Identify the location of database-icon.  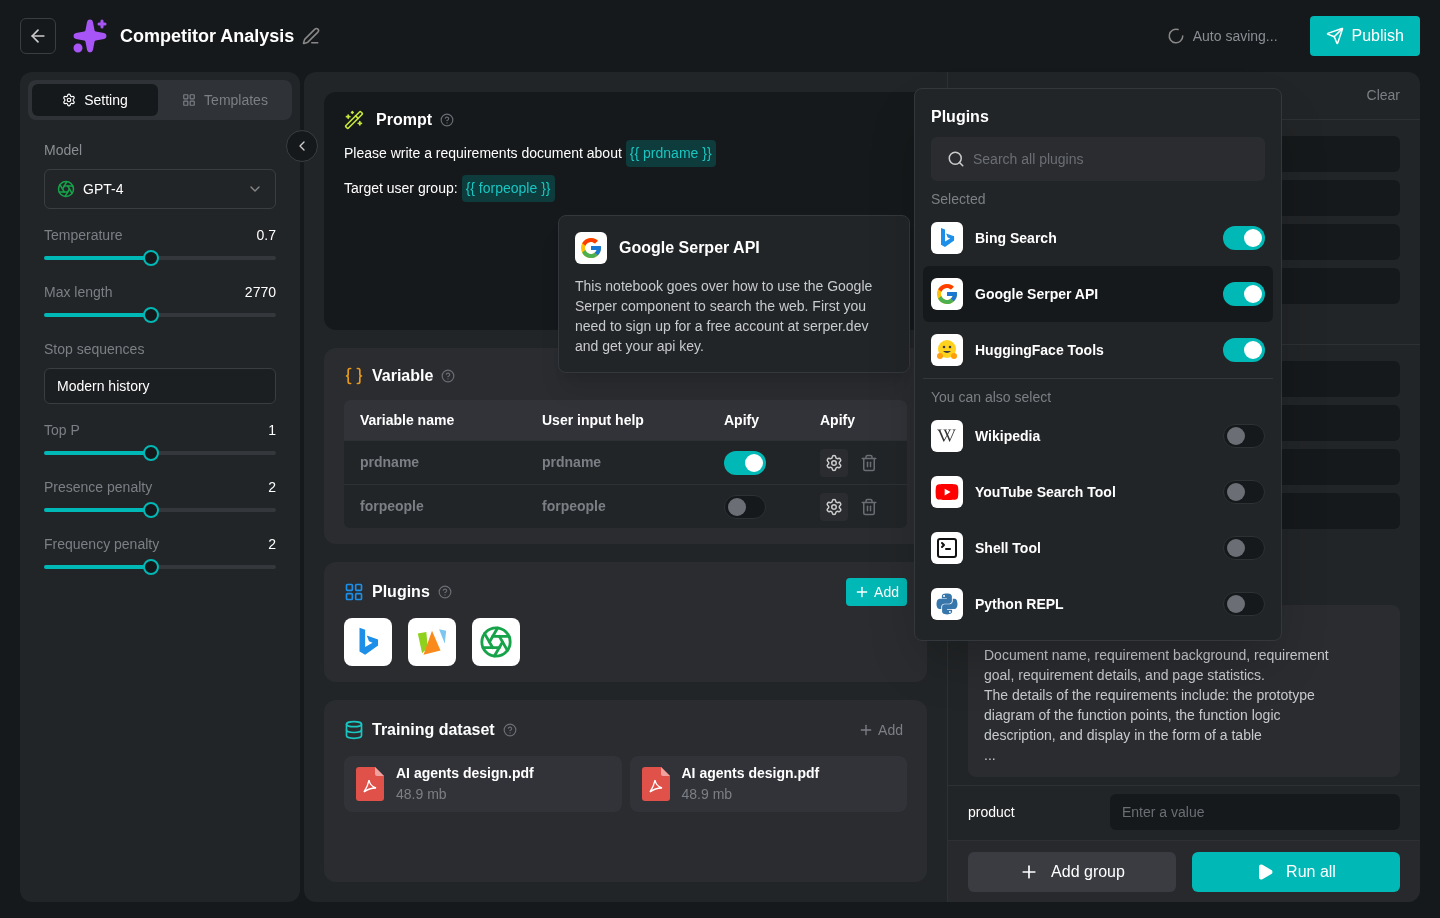
(354, 730).